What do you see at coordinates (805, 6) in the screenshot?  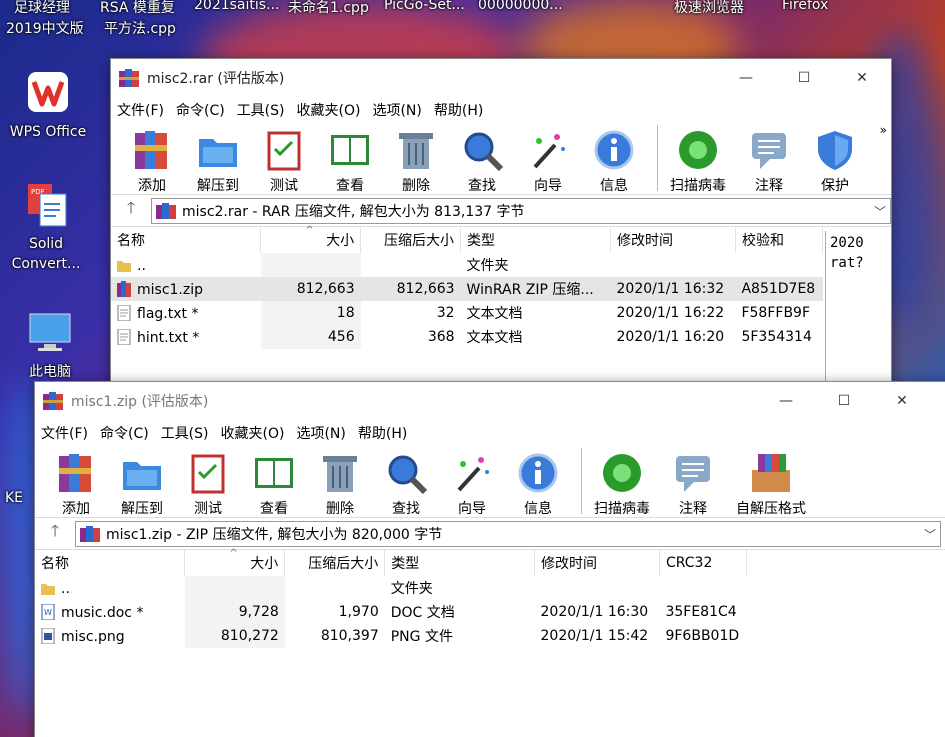 I see `desktop-label: Firefox` at bounding box center [805, 6].